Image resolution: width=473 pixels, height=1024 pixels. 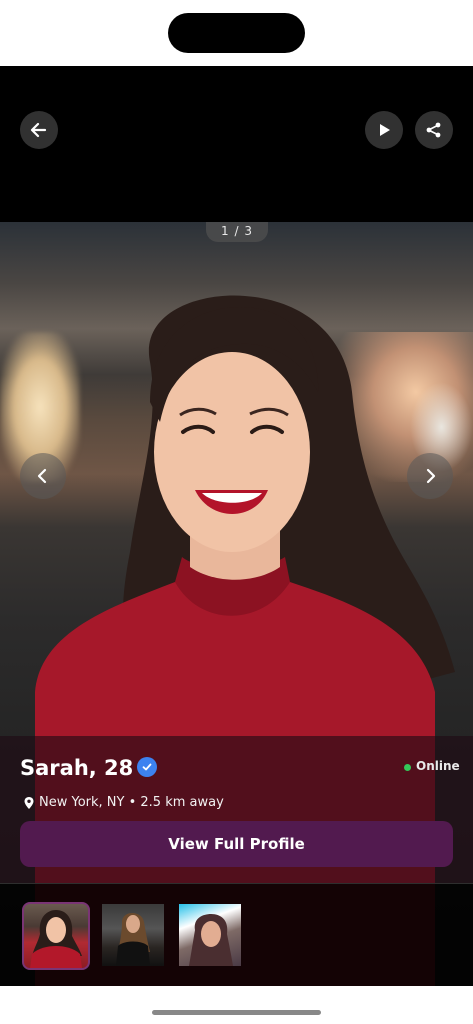 I want to click on map-pin-icon, so click(x=29, y=803).